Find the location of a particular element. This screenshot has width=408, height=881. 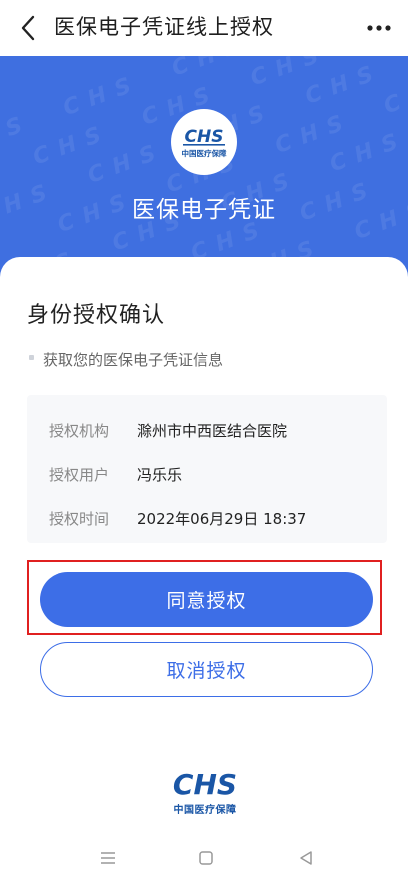

nav-back-button is located at coordinates (306, 858).